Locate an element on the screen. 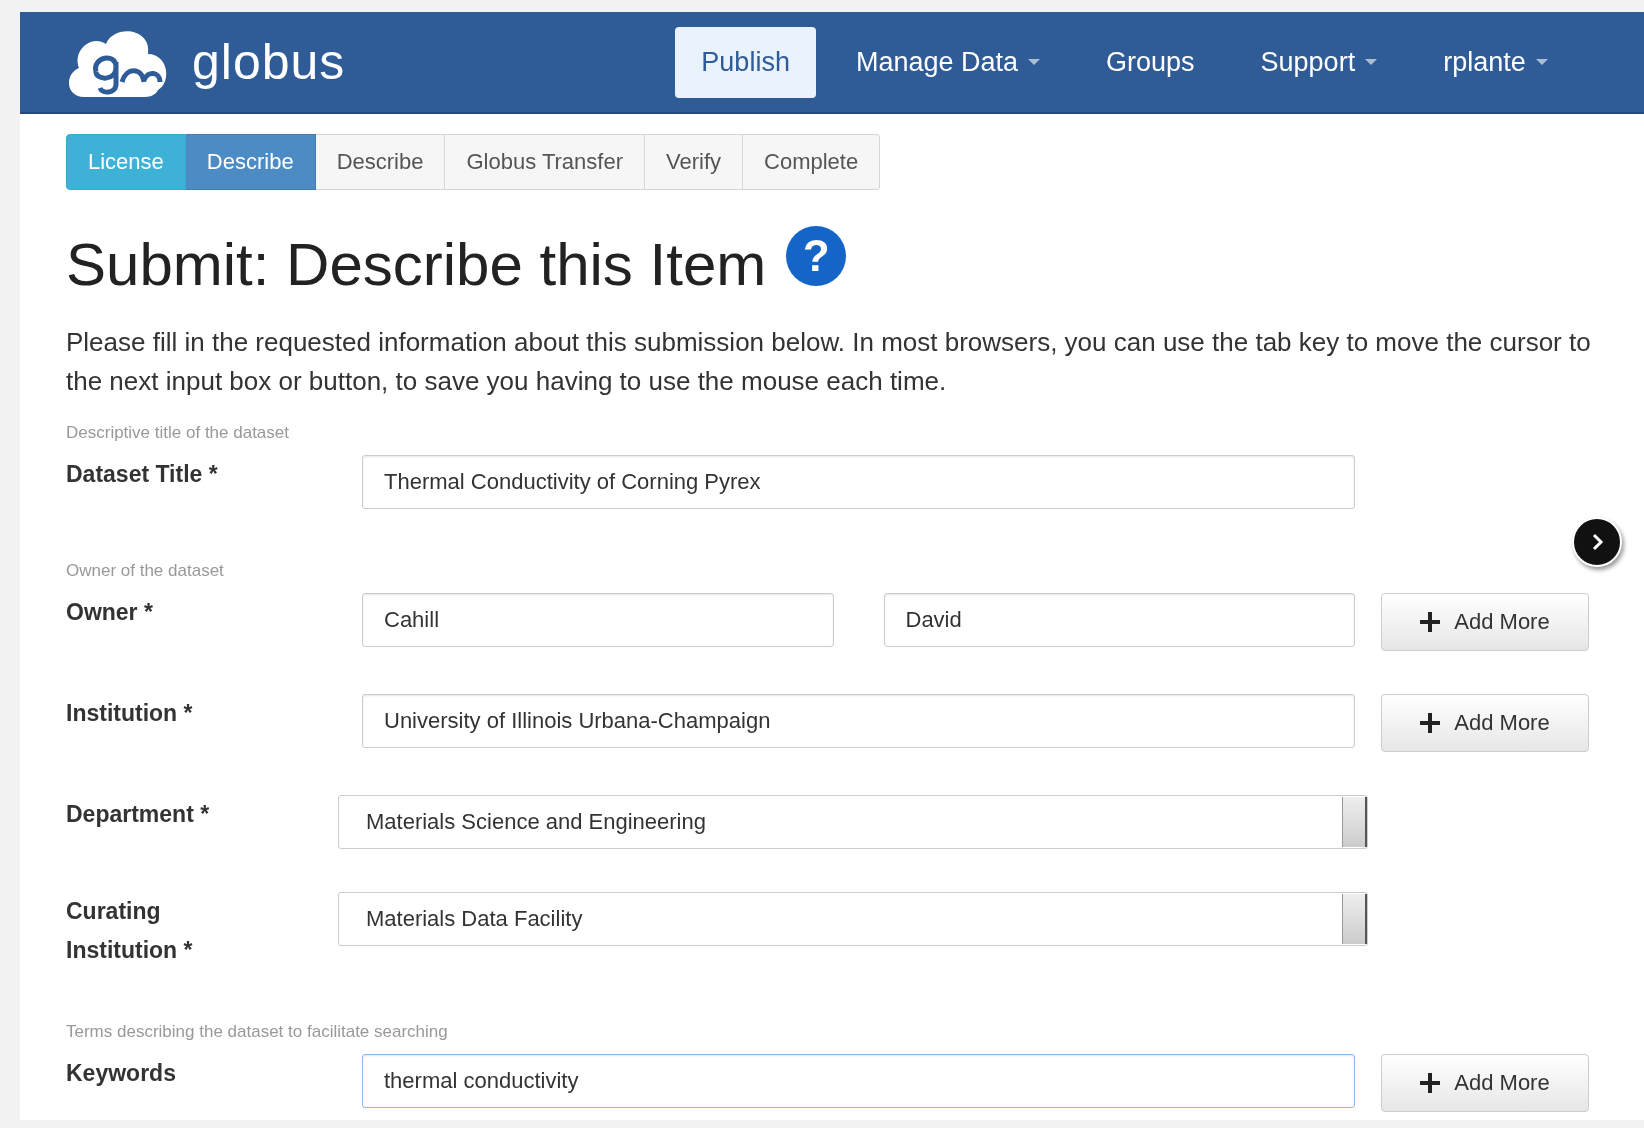 The width and height of the screenshot is (1644, 1128). step-tab: Verify is located at coordinates (694, 162).